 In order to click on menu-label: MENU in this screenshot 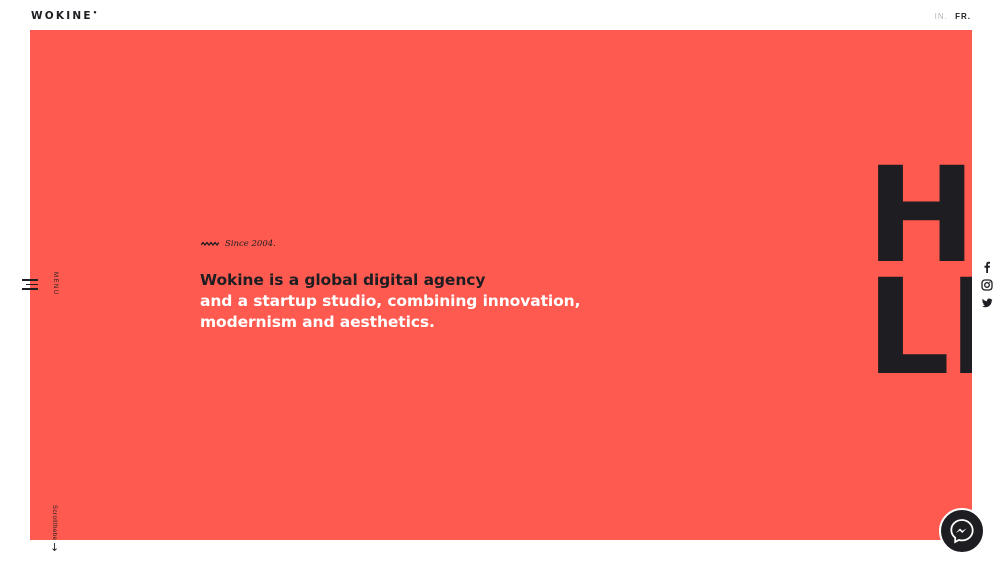, I will do `click(55, 284)`.